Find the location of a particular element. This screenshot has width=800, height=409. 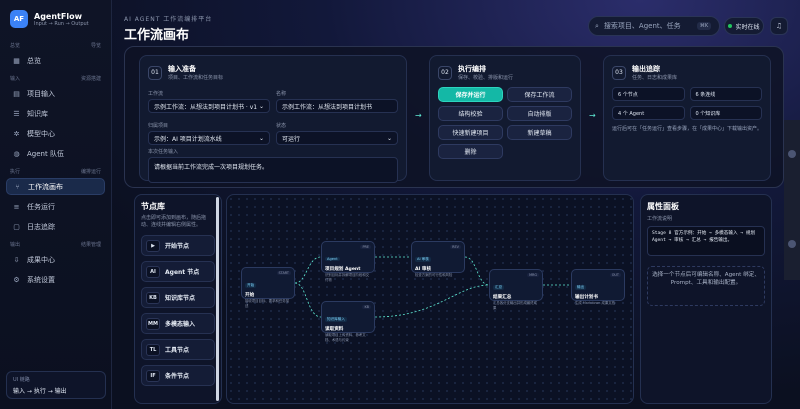

node-badge: KB is located at coordinates (366, 307).